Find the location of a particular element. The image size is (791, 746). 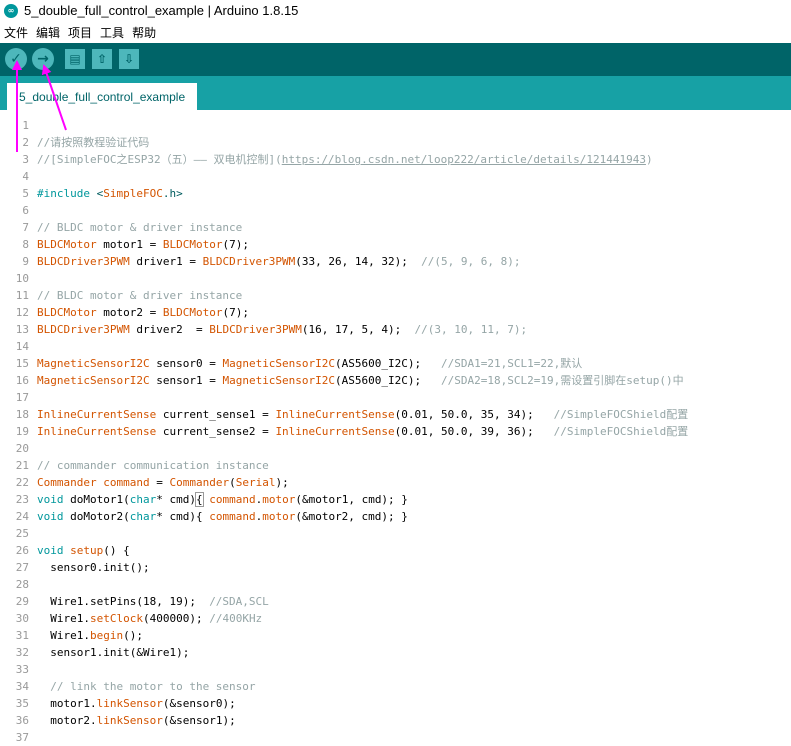

code-token: = is located at coordinates (159, 482).